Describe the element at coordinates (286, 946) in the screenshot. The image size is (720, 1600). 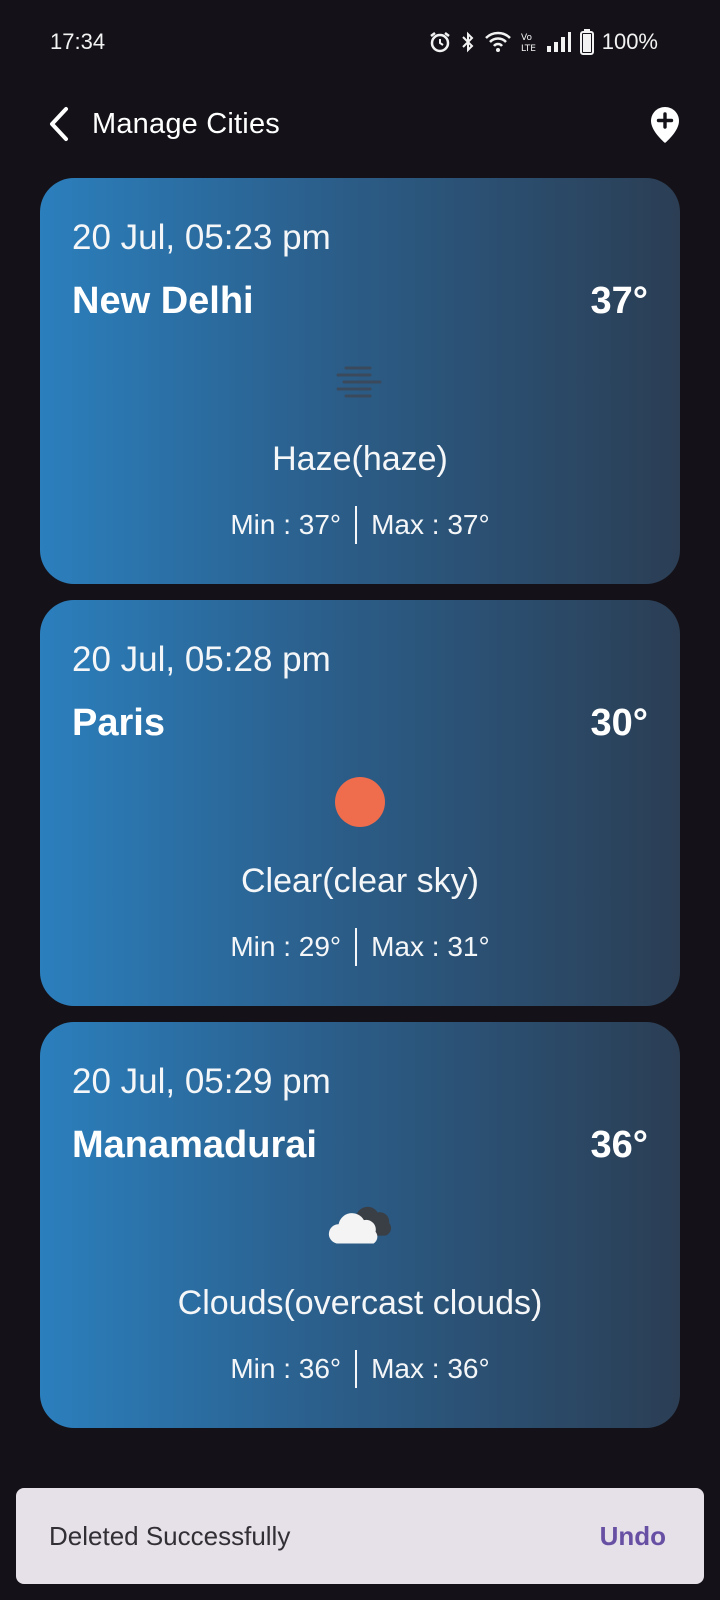
I see `card-min-temp: Min : 29°` at that location.